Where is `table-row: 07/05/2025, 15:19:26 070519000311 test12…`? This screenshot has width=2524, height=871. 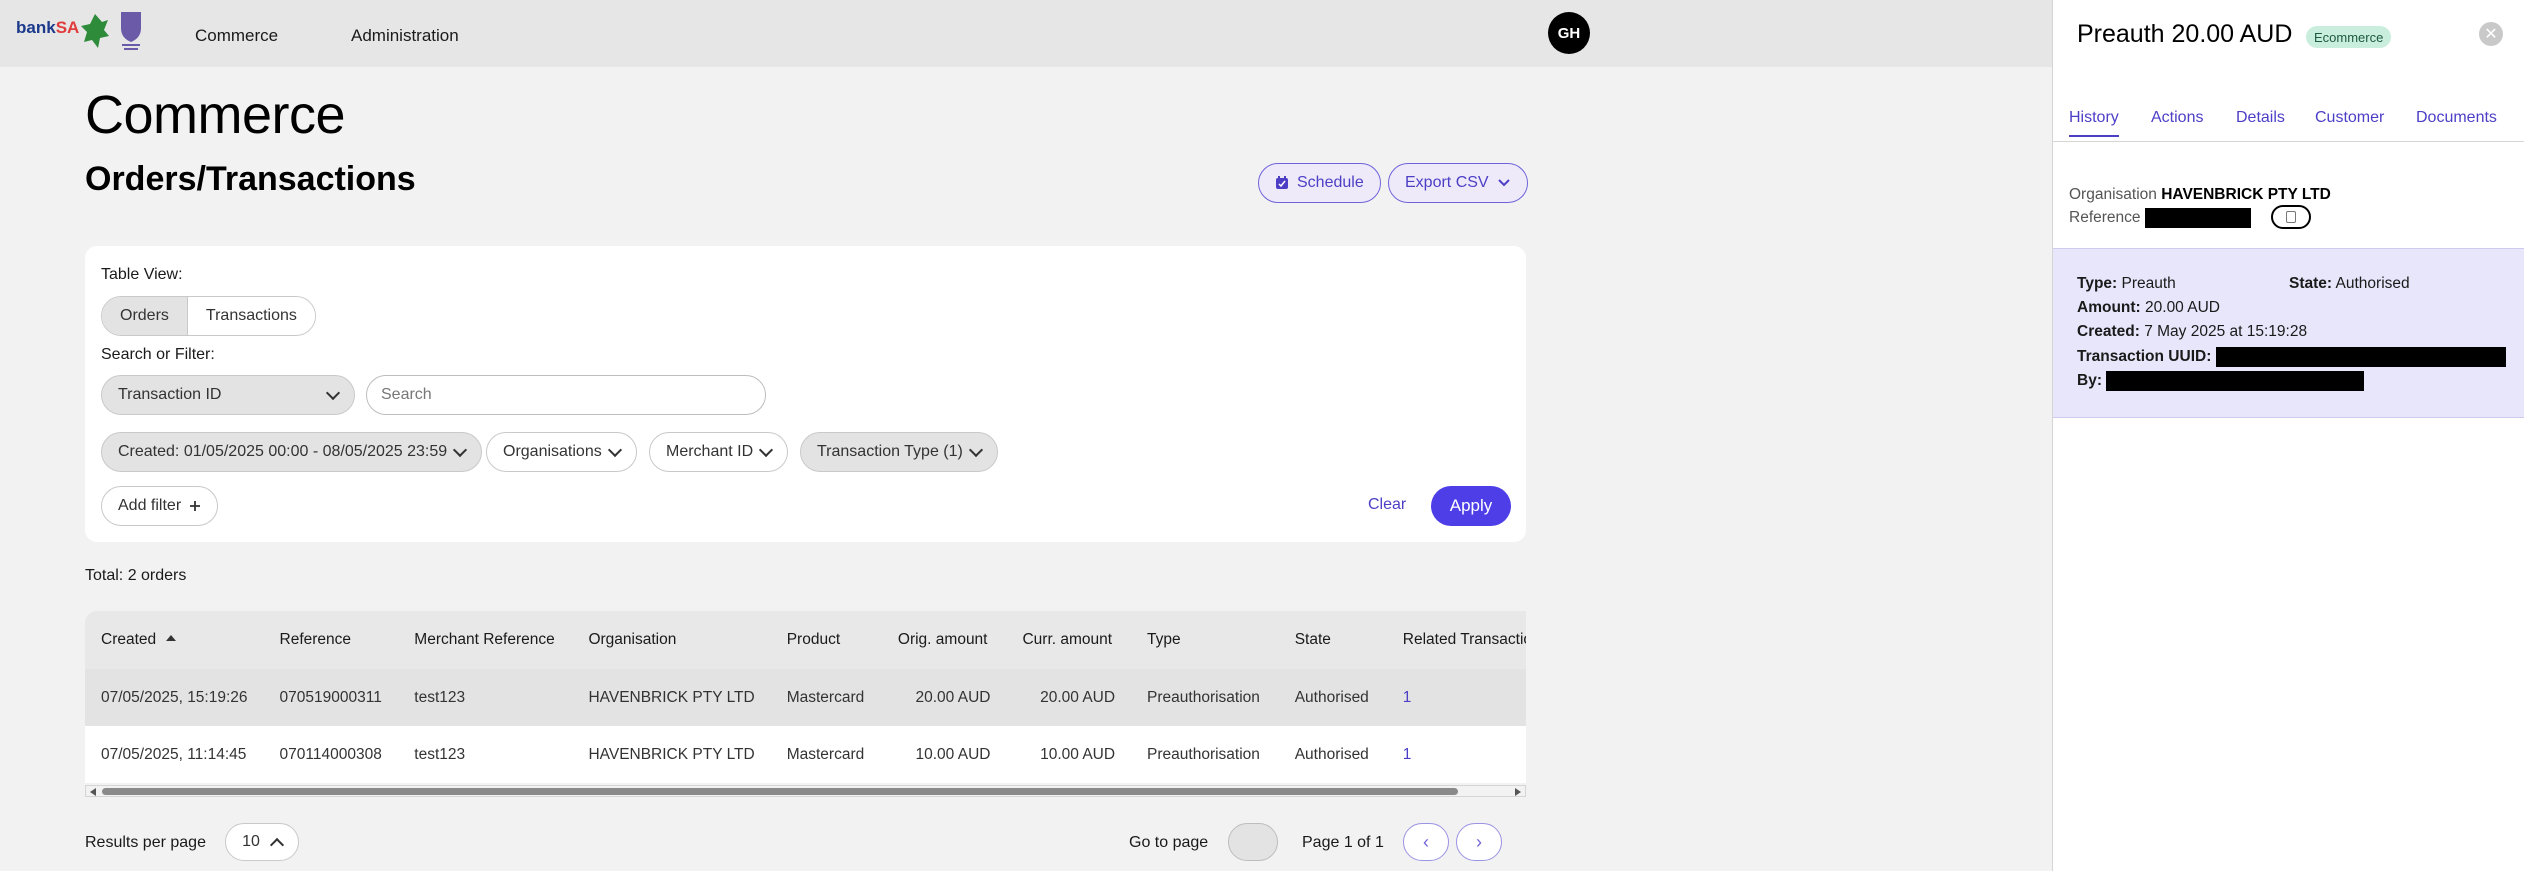
table-row: 07/05/2025, 15:19:26 070519000311 test12… is located at coordinates (805, 697).